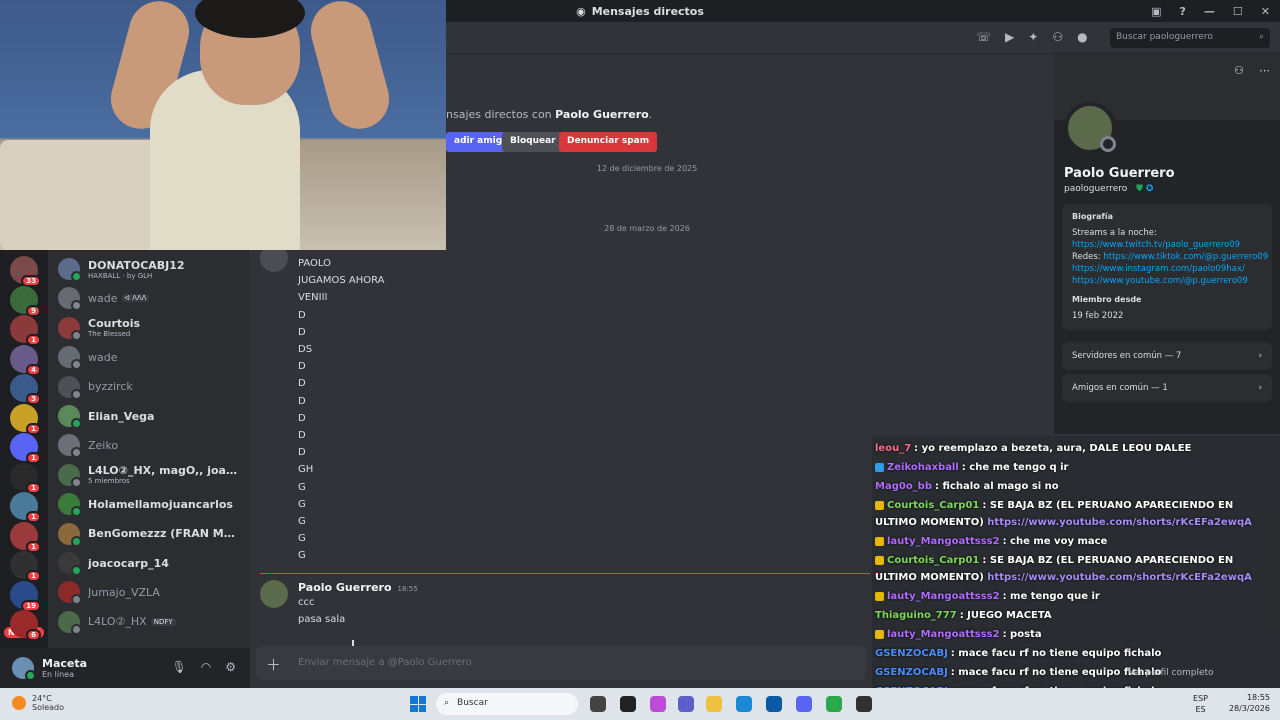 The width and height of the screenshot is (1280, 720). Describe the element at coordinates (1075, 486) in the screenshot. I see `chat-message: Mag0o_bb: fichalo al mago si no` at that location.